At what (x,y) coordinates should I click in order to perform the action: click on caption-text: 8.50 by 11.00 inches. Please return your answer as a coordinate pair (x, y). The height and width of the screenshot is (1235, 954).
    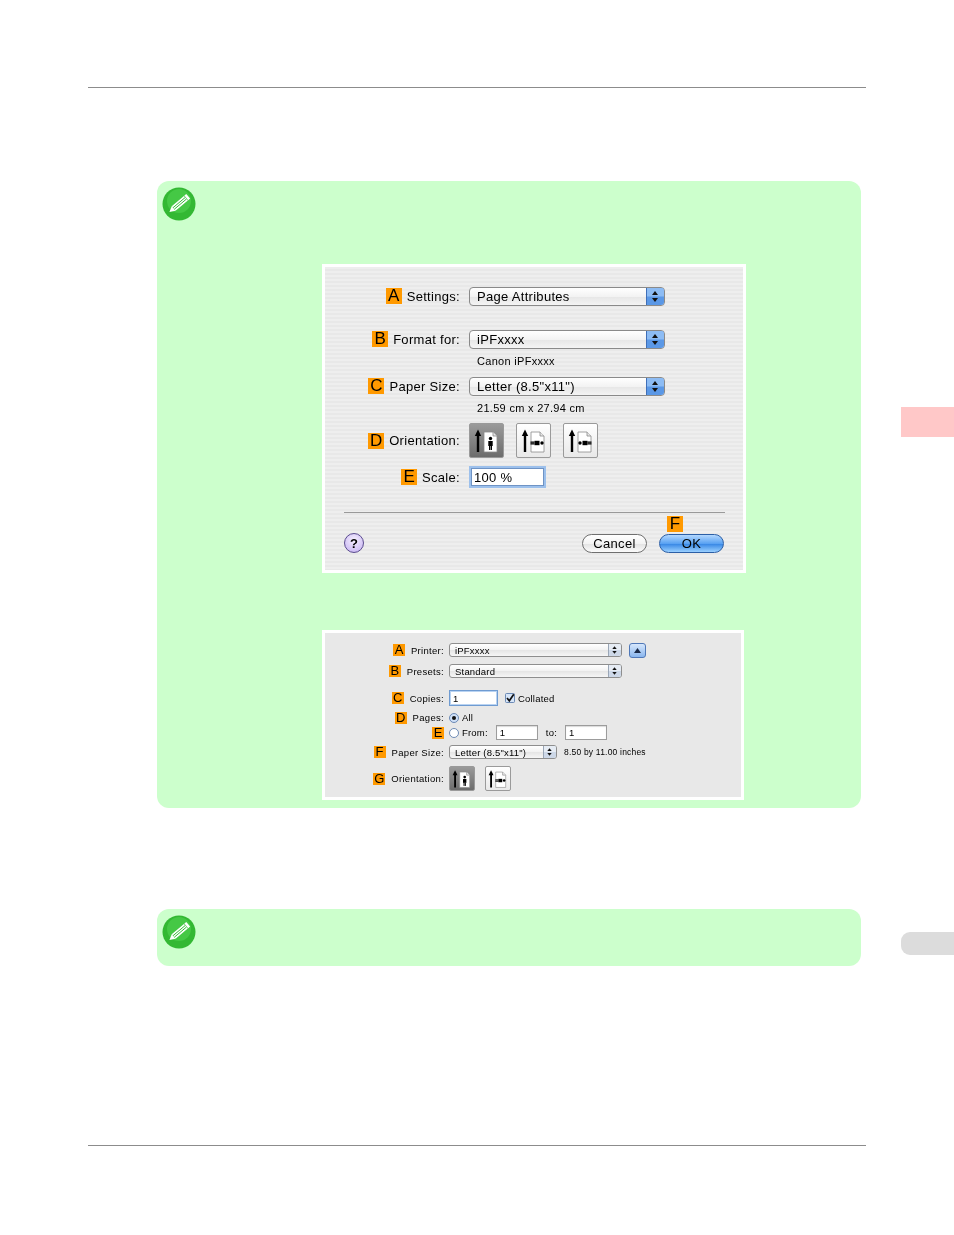
    Looking at the image, I should click on (605, 752).